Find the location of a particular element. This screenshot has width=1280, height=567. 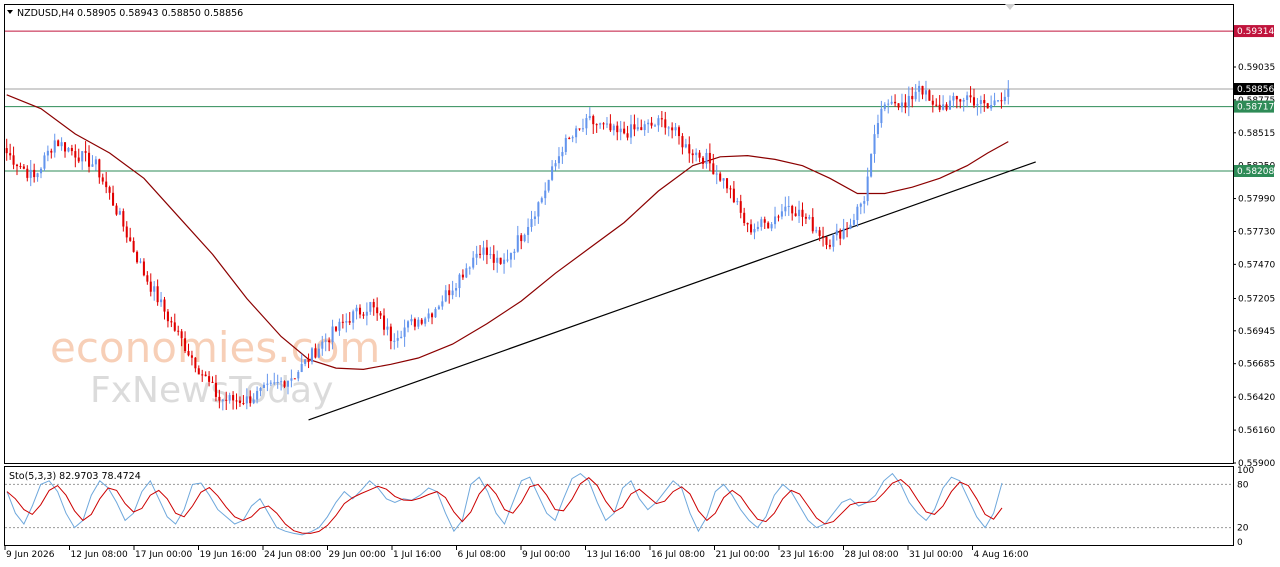

y-tick-label: 0.58515 is located at coordinates (1256, 134).